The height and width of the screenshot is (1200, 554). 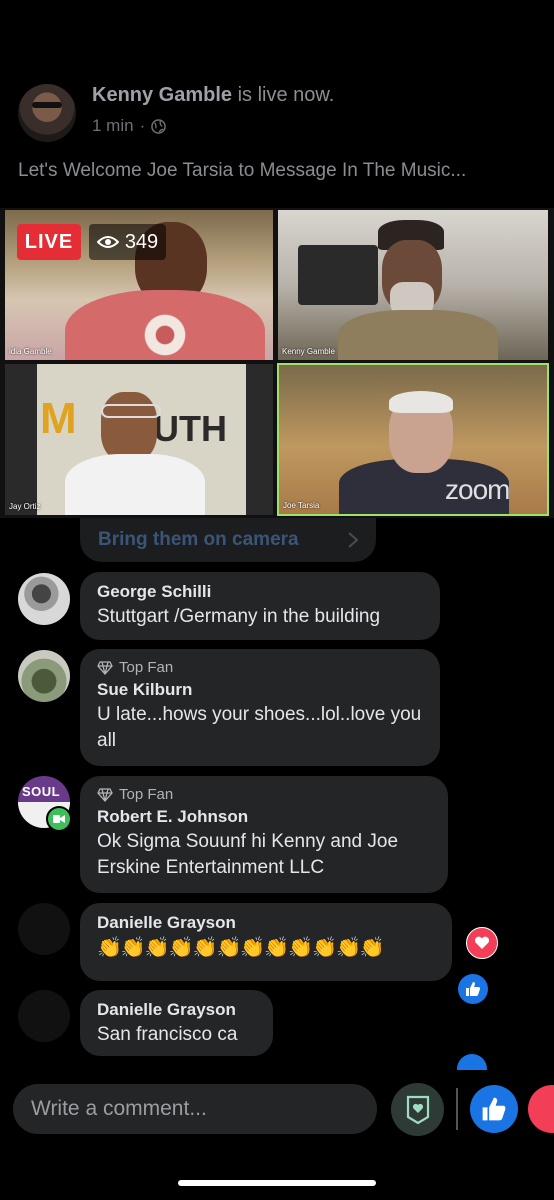 I want to click on post-meta: 1 min ·, so click(x=129, y=126).